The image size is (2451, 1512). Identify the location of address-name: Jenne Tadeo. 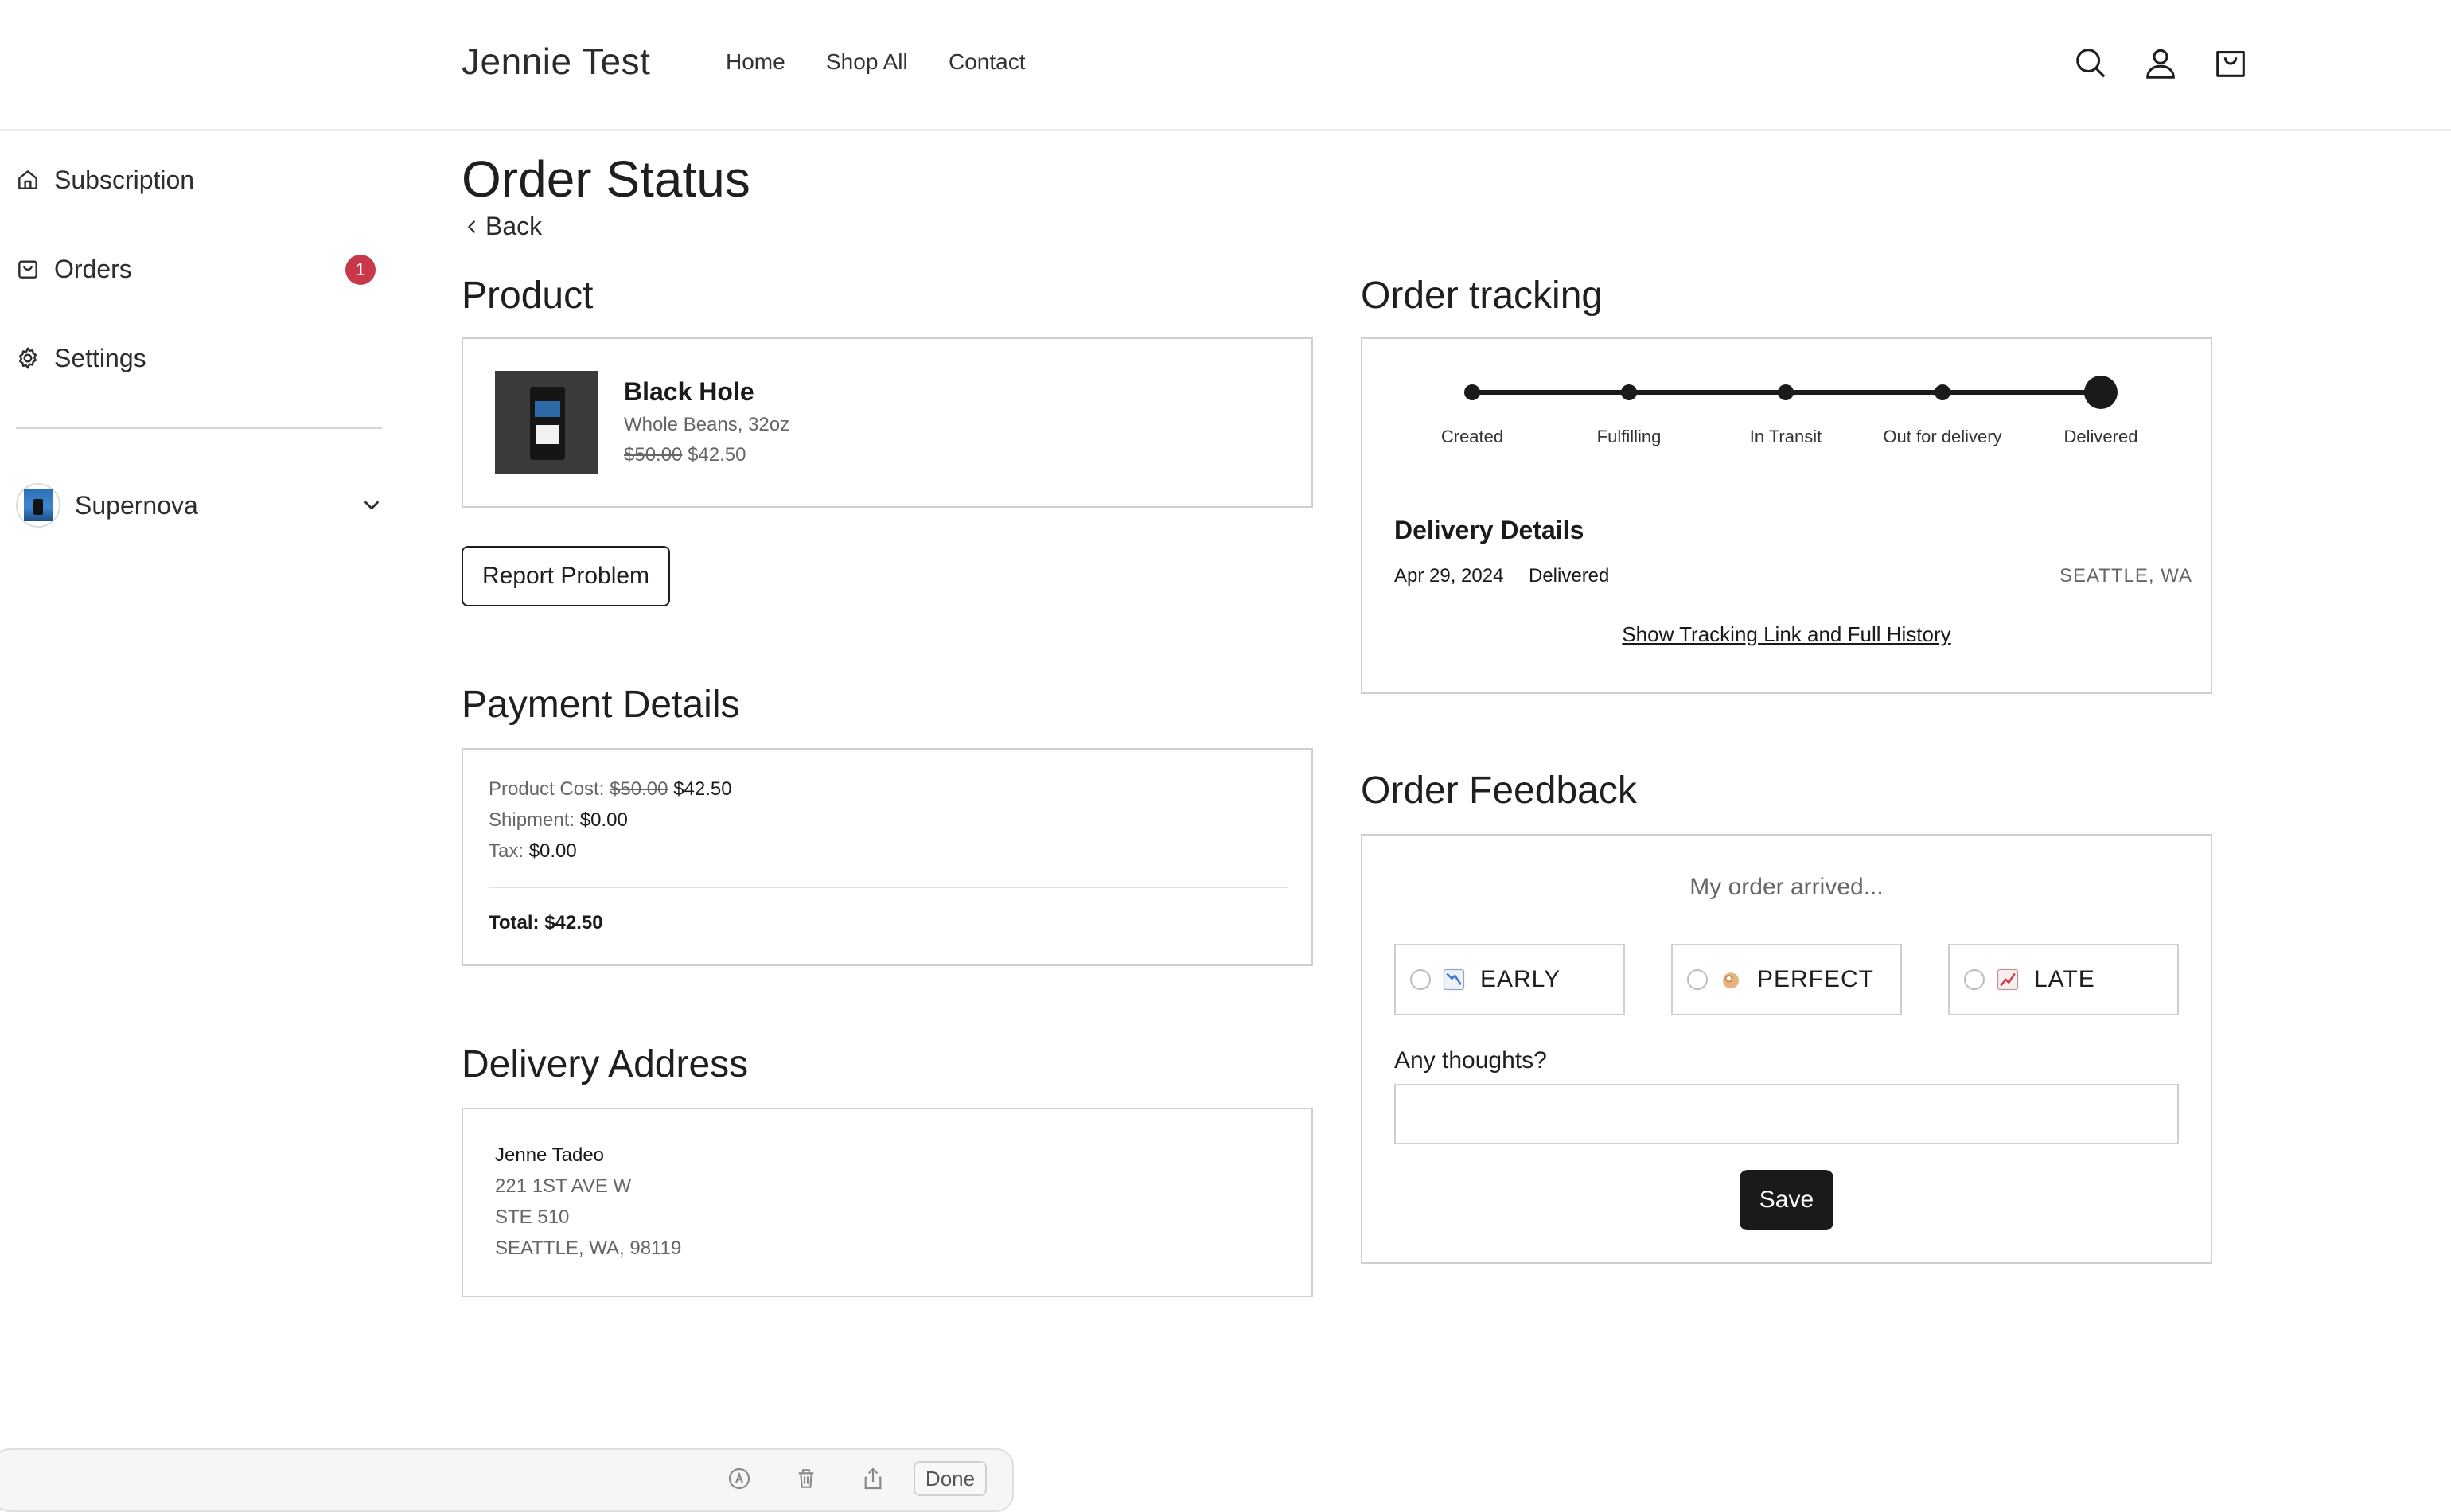
(550, 1155).